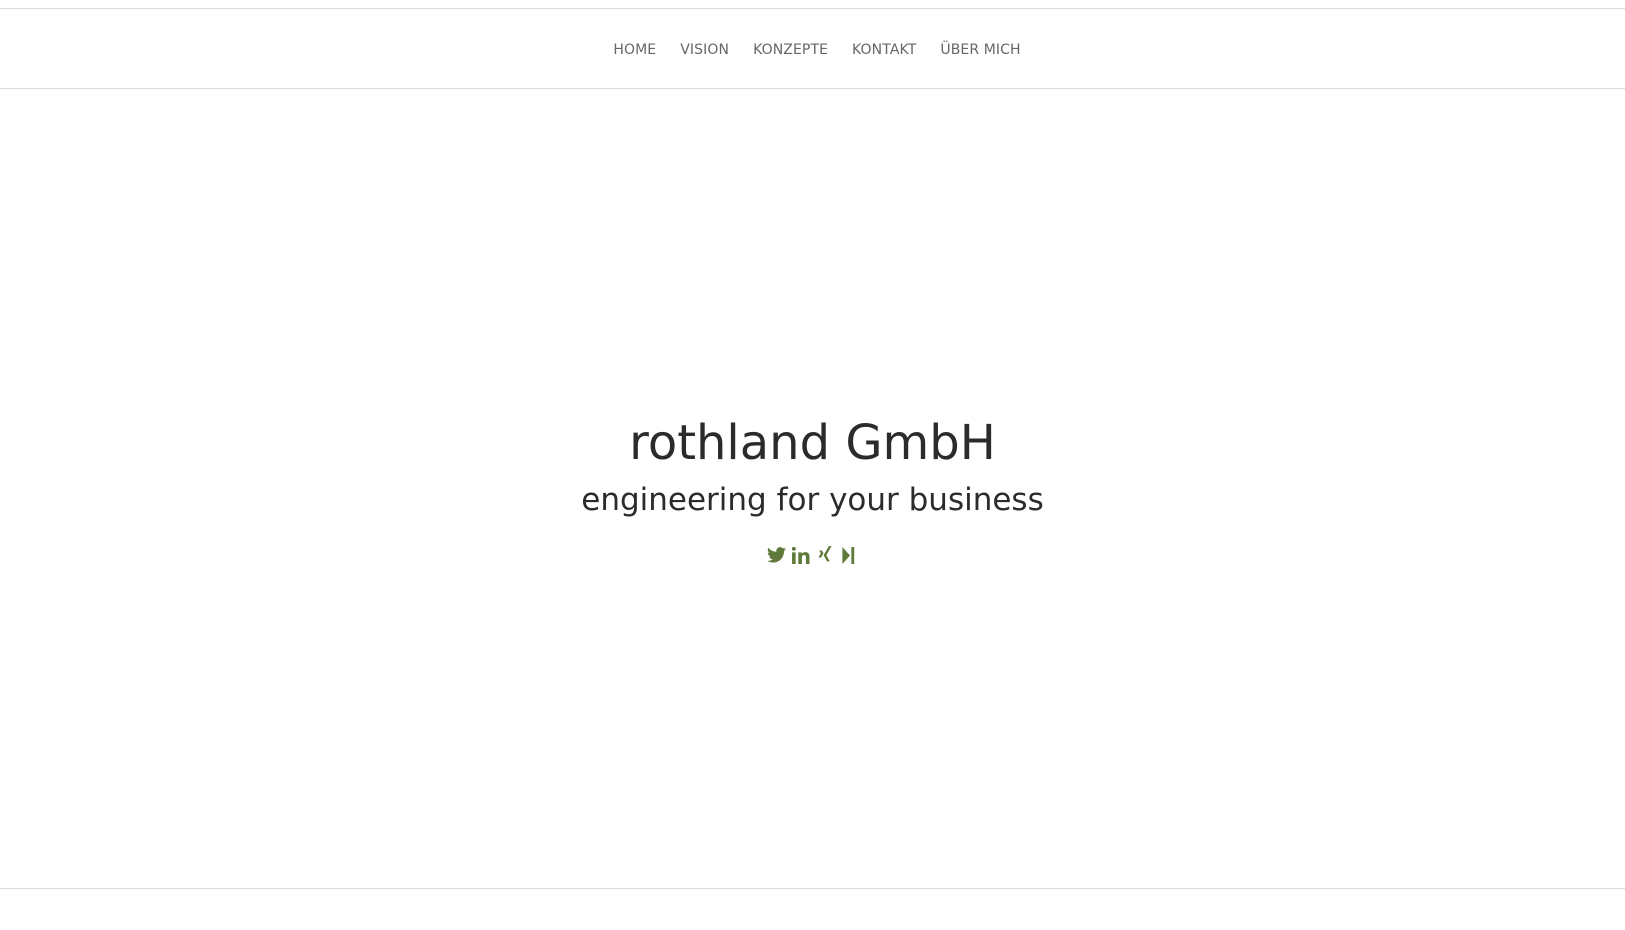 This screenshot has height=930, width=1625. Describe the element at coordinates (634, 50) in the screenshot. I see `nav-item-home: HOME` at that location.